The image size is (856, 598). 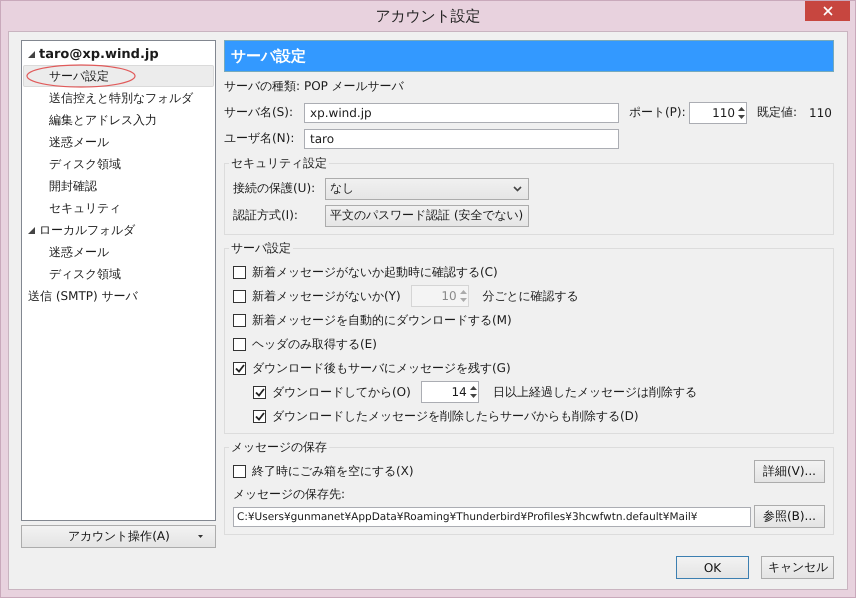 What do you see at coordinates (279, 447) in the screenshot?
I see `group-title: メッセージの保存` at bounding box center [279, 447].